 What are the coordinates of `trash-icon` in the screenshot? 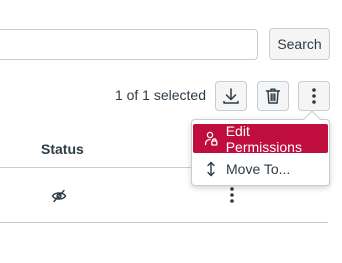 It's located at (273, 96).